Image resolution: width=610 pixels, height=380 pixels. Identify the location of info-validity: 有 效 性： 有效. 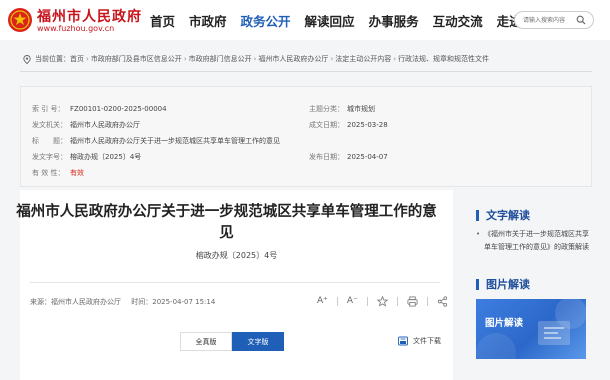
(58, 173).